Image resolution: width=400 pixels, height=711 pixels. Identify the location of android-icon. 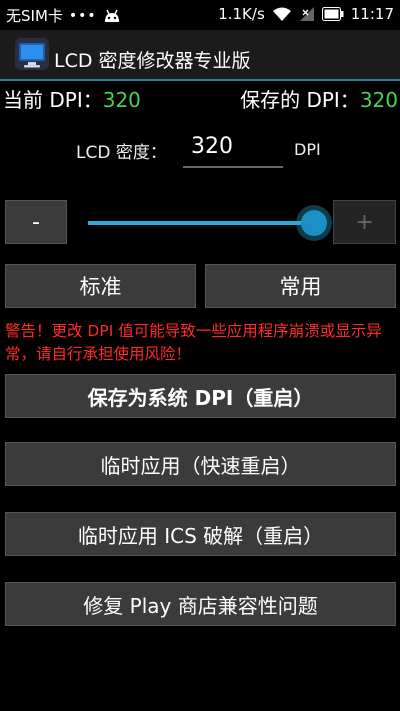
(111, 15).